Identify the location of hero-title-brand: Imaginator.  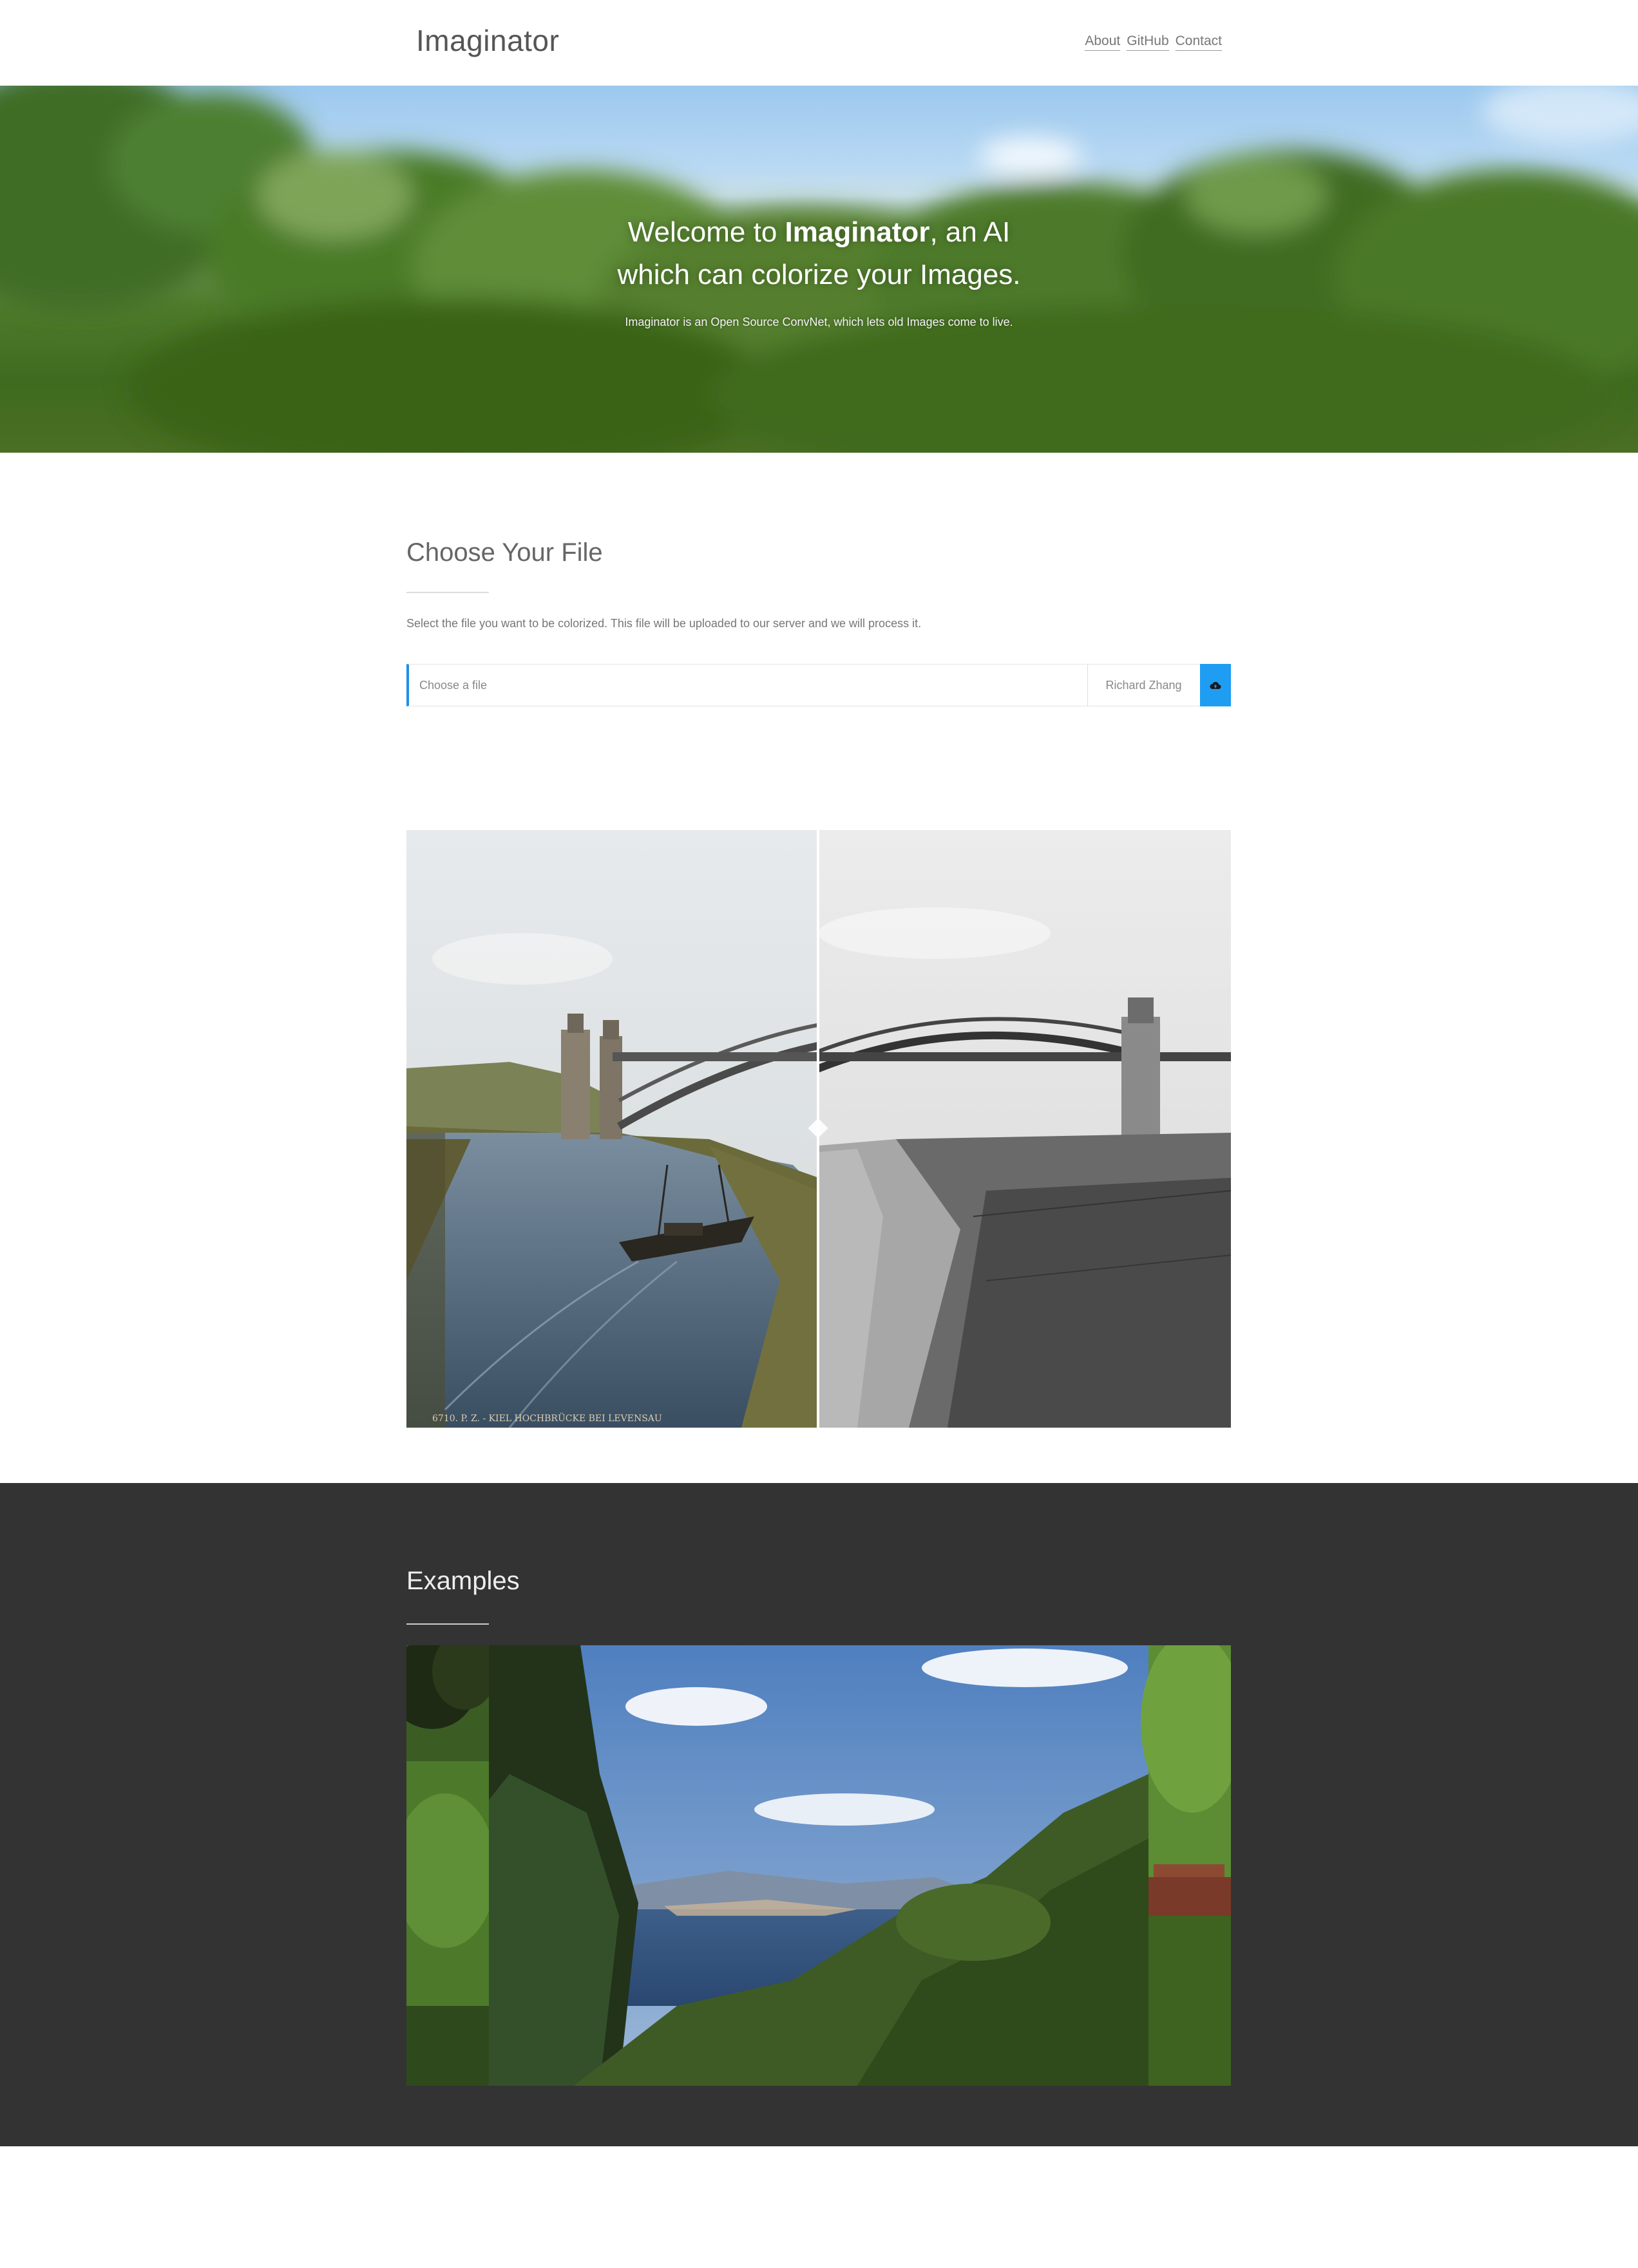
(858, 232).